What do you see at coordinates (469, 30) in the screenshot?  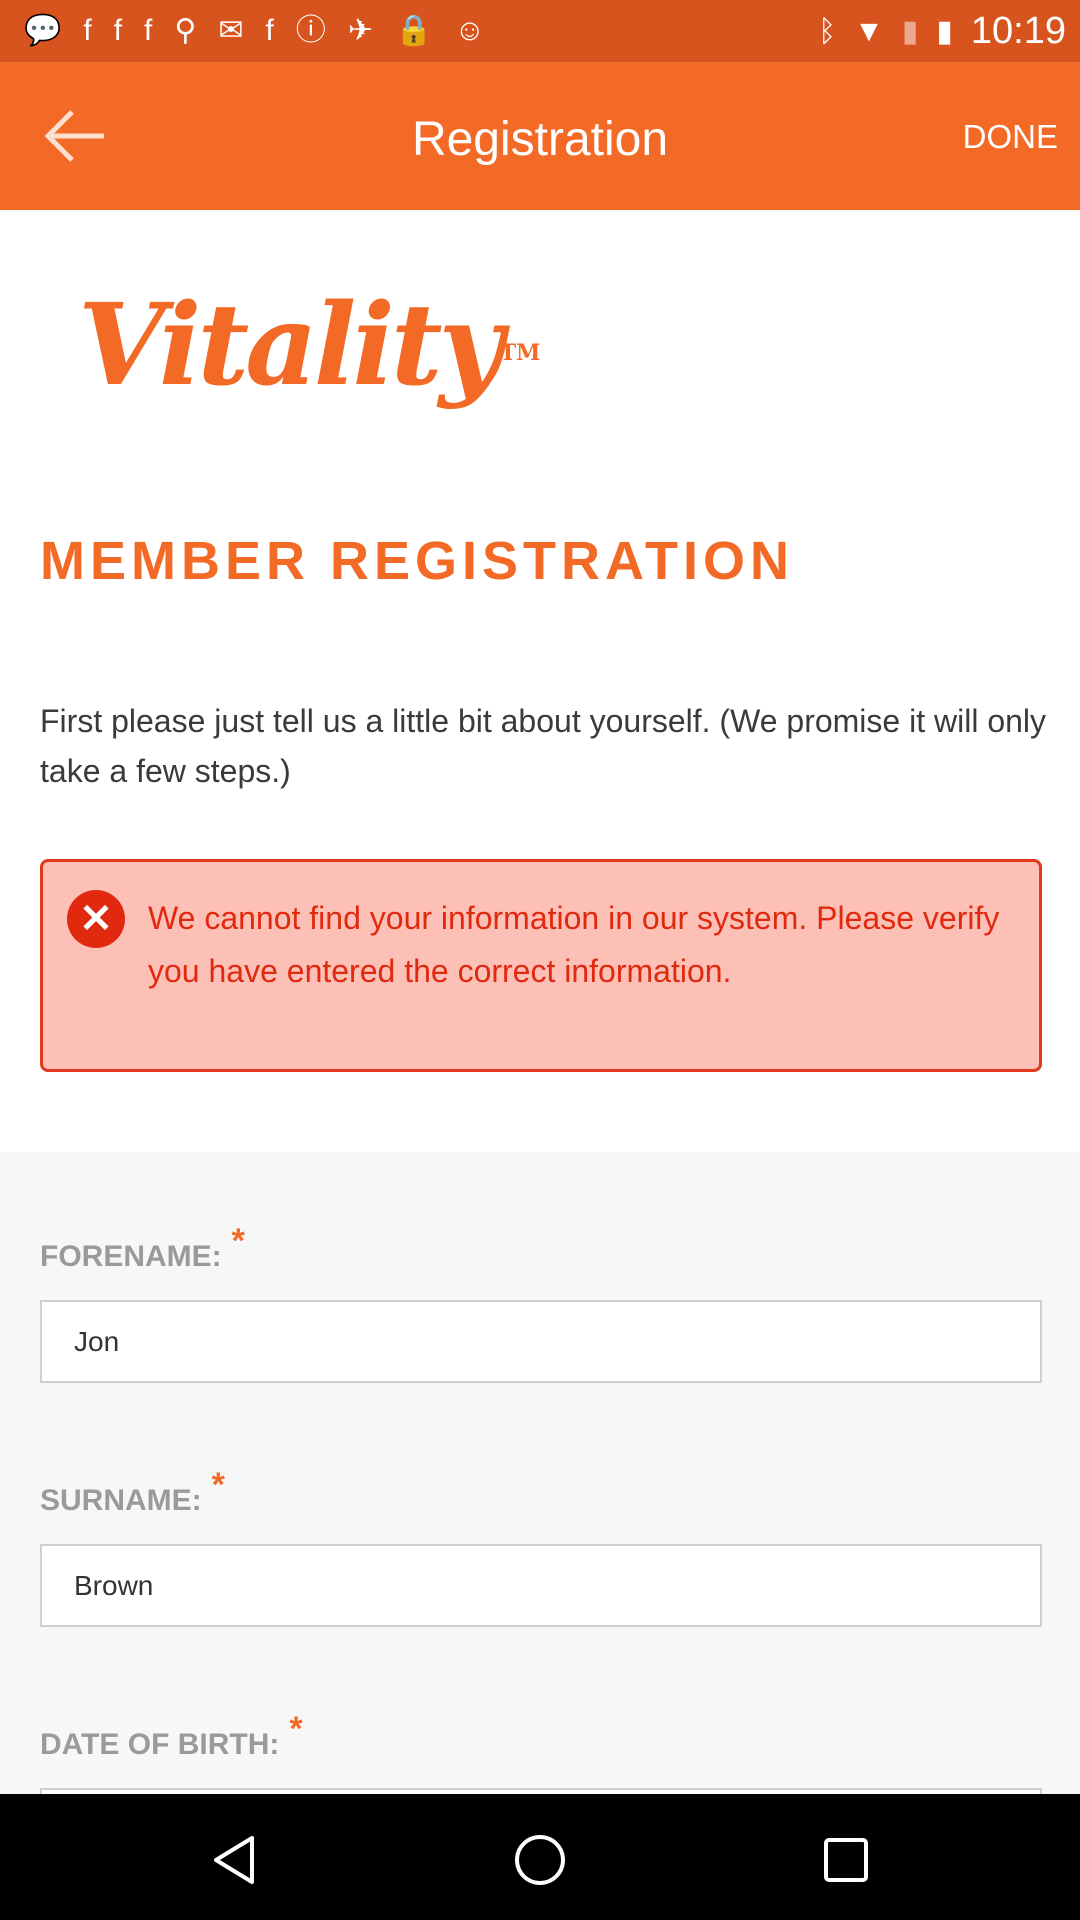 I see `android-icon: ☺` at bounding box center [469, 30].